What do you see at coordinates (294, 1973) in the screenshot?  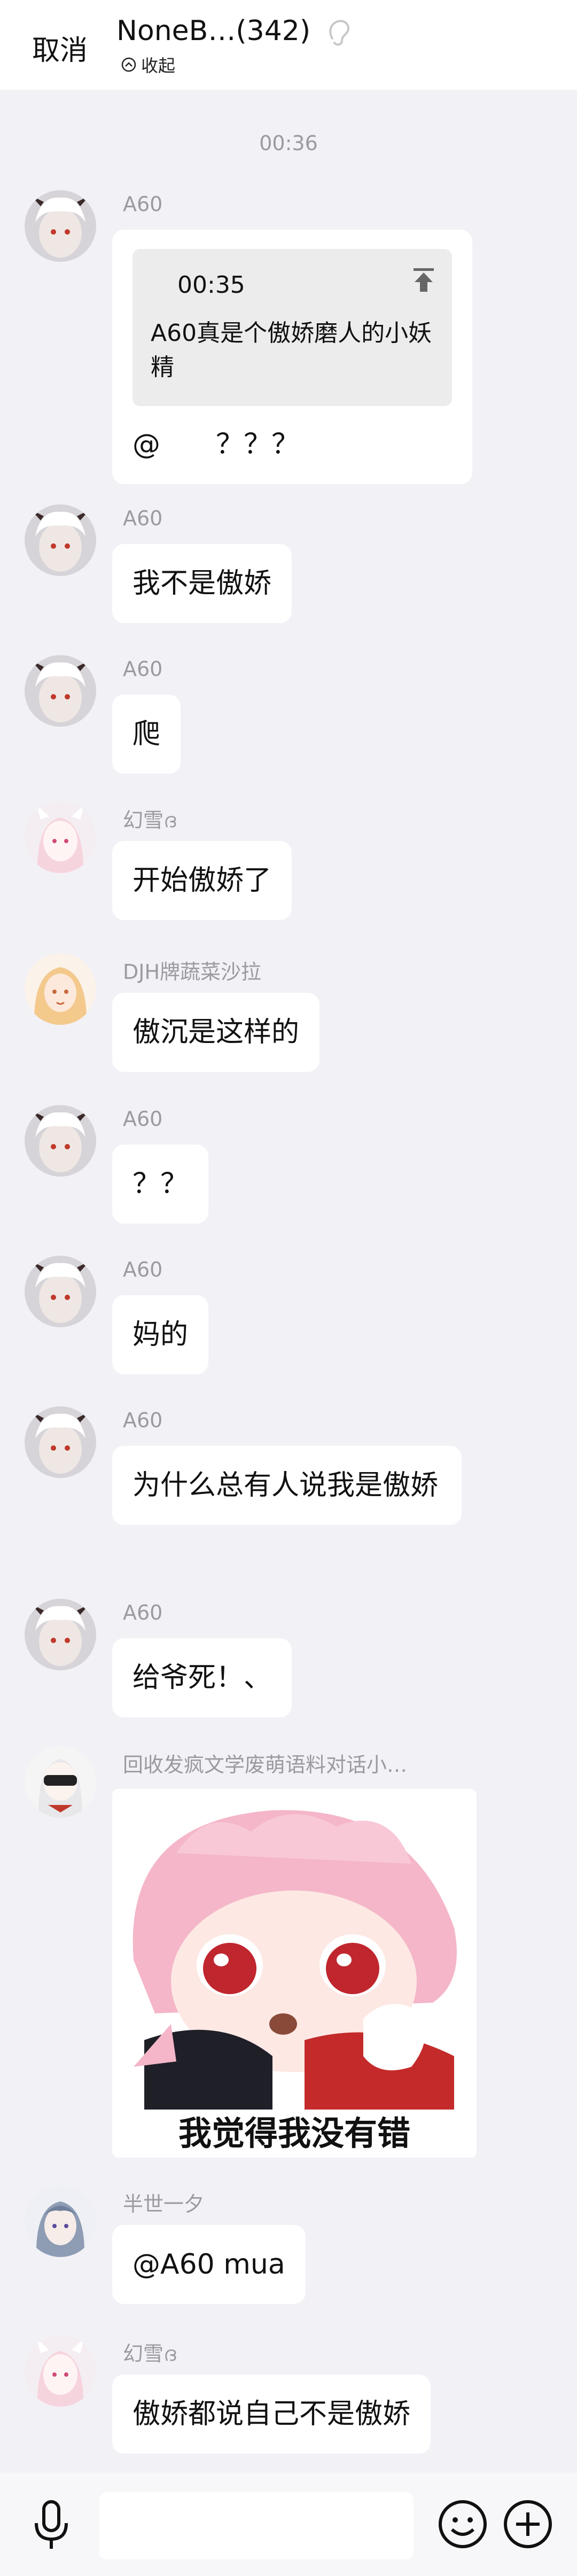 I see `sticker-image: 我觉得我没有错` at bounding box center [294, 1973].